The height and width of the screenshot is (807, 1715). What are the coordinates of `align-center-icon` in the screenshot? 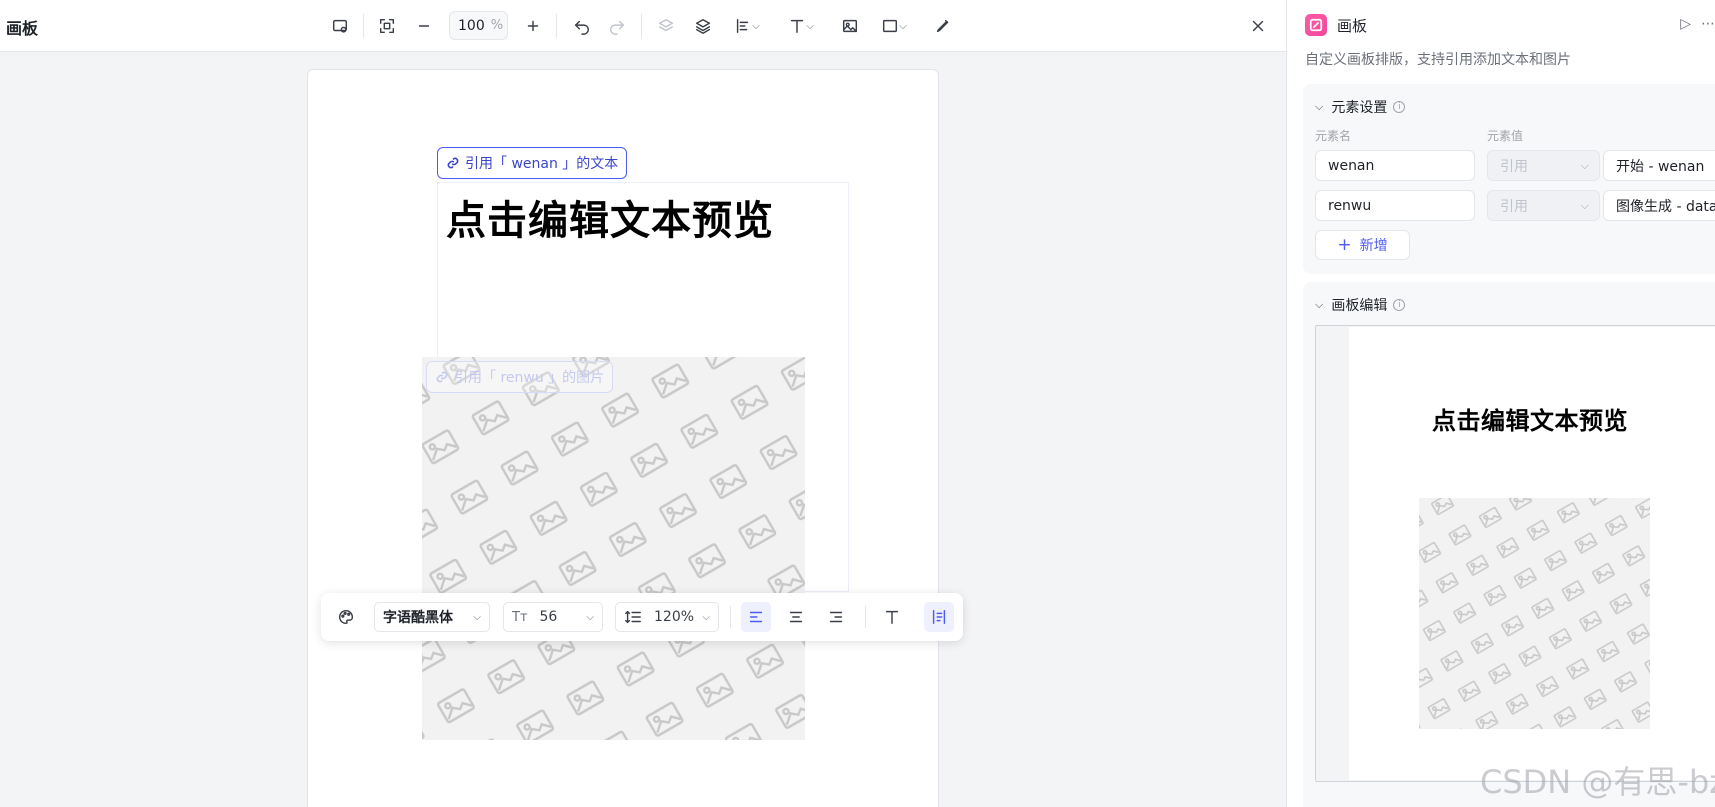 It's located at (796, 617).